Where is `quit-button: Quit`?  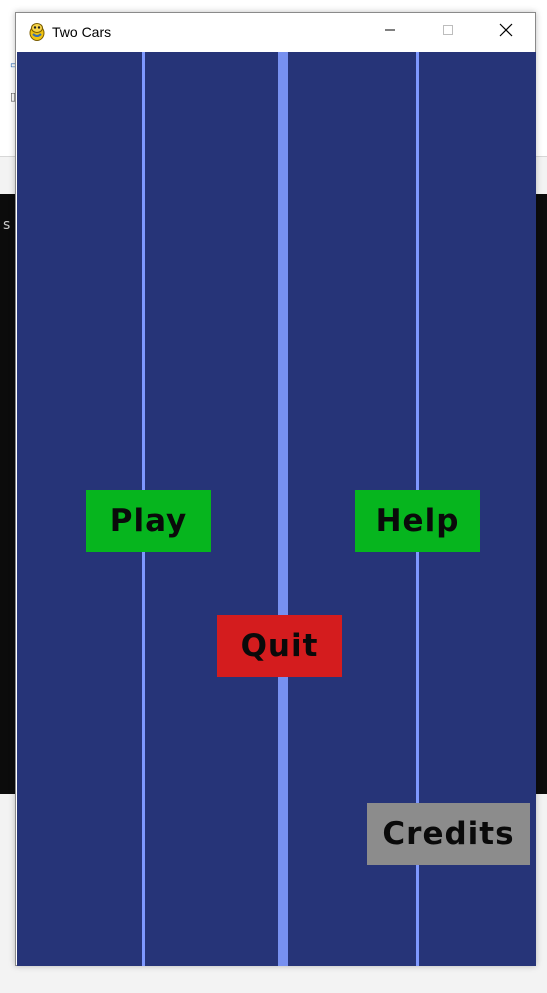
quit-button: Quit is located at coordinates (279, 646).